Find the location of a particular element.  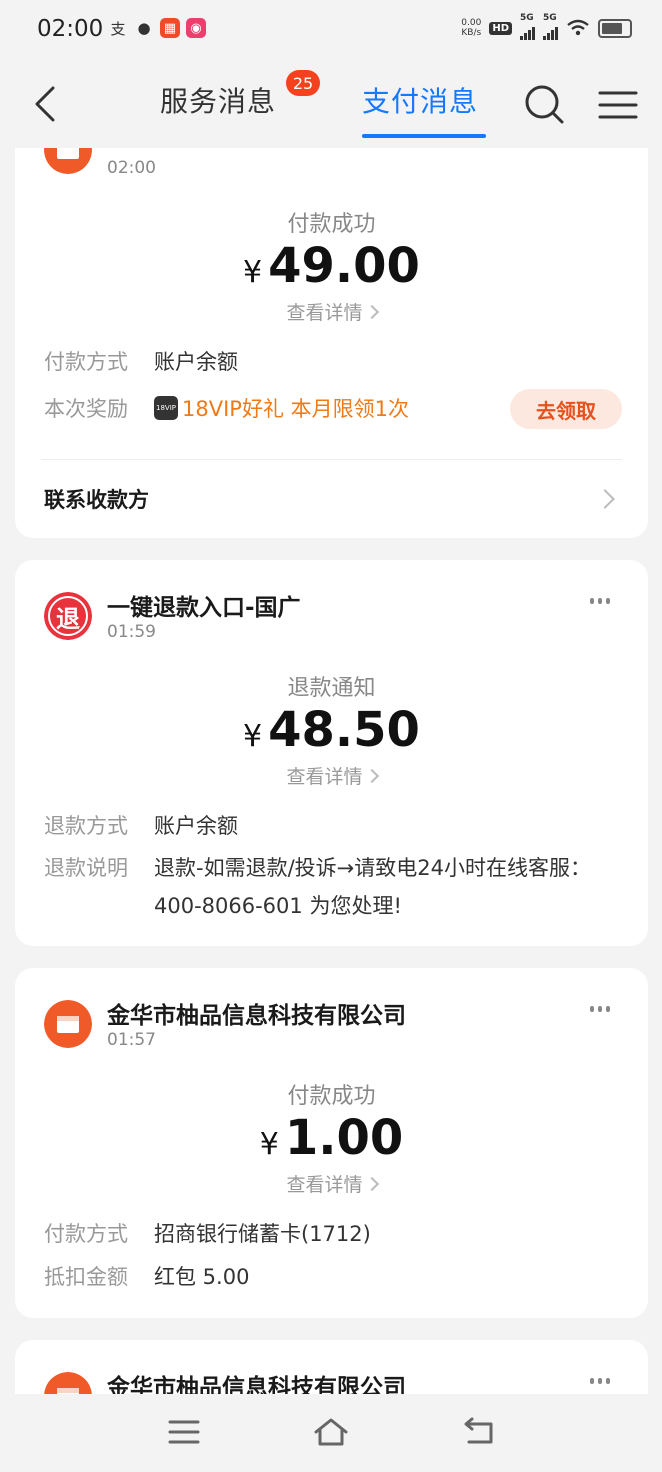

net-speed: 0.00 KB/s is located at coordinates (471, 28).